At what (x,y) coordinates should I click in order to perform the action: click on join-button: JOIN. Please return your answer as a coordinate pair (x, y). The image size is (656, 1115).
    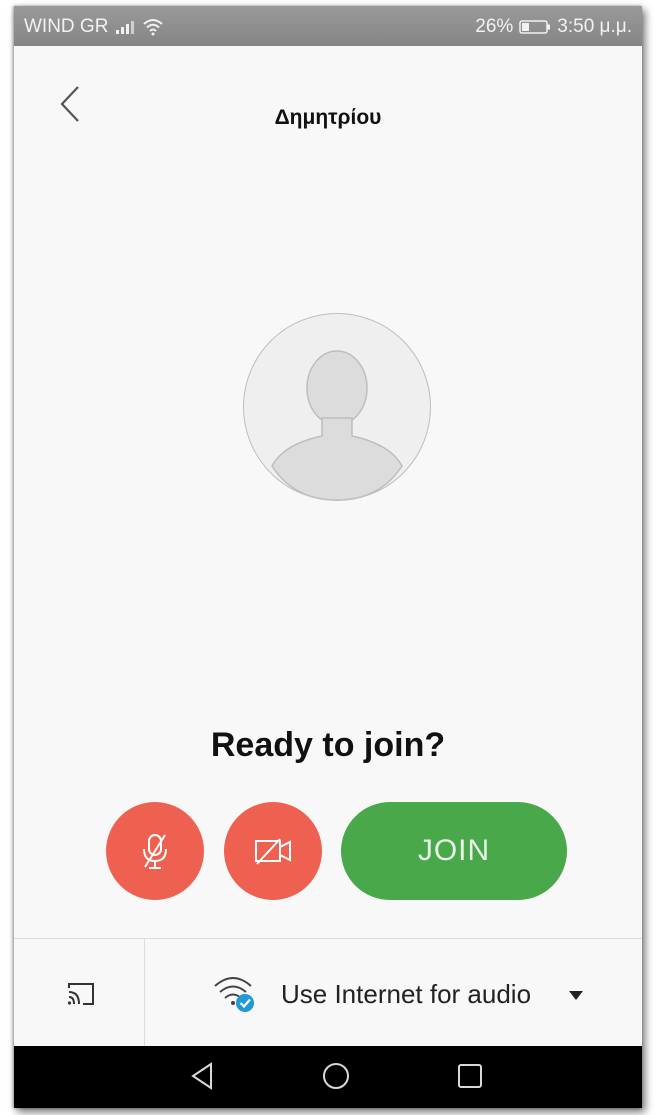
    Looking at the image, I should click on (454, 851).